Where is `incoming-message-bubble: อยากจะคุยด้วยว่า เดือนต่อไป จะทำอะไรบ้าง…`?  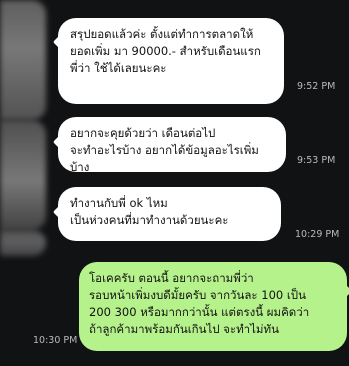 incoming-message-bubble: อยากจะคุยด้วยว่า เดือนต่อไป จะทำอะไรบ้าง… is located at coordinates (172, 145).